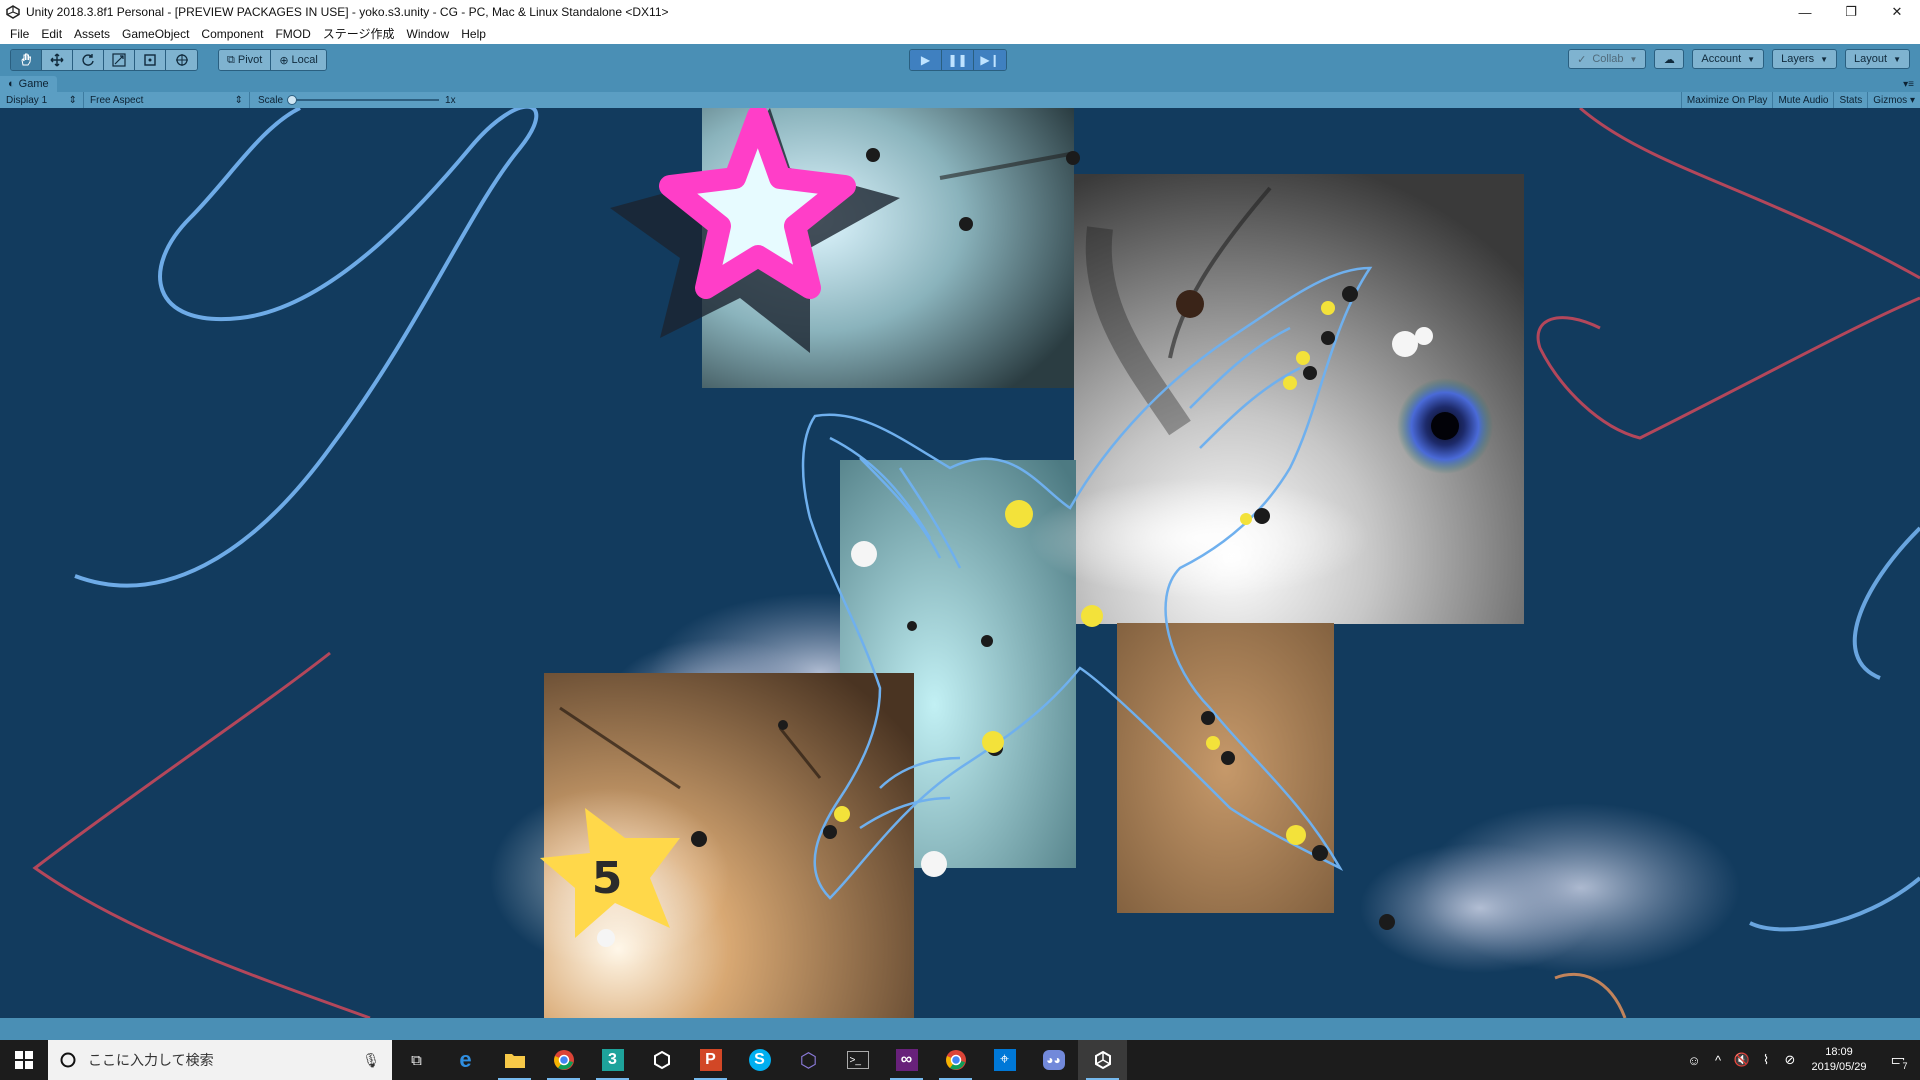 This screenshot has width=1920, height=1080. What do you see at coordinates (306, 348) in the screenshot?
I see `light-trail-blue-left` at bounding box center [306, 348].